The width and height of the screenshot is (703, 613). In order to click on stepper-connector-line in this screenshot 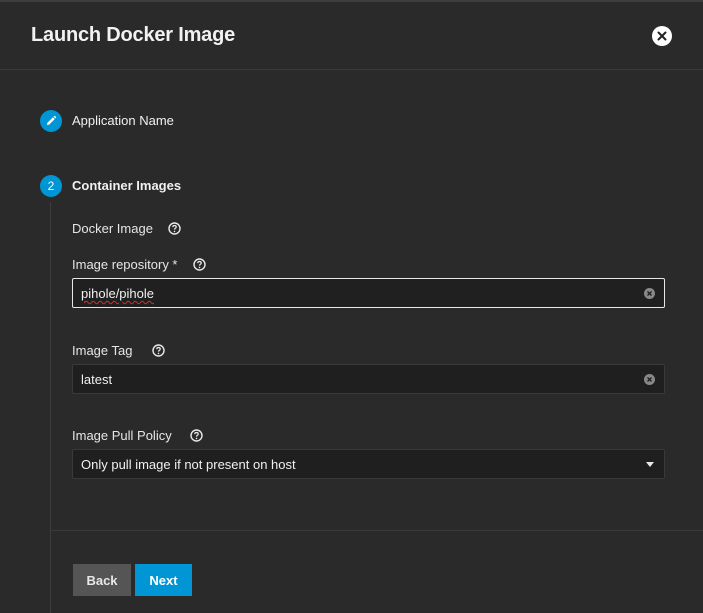, I will do `click(50, 407)`.